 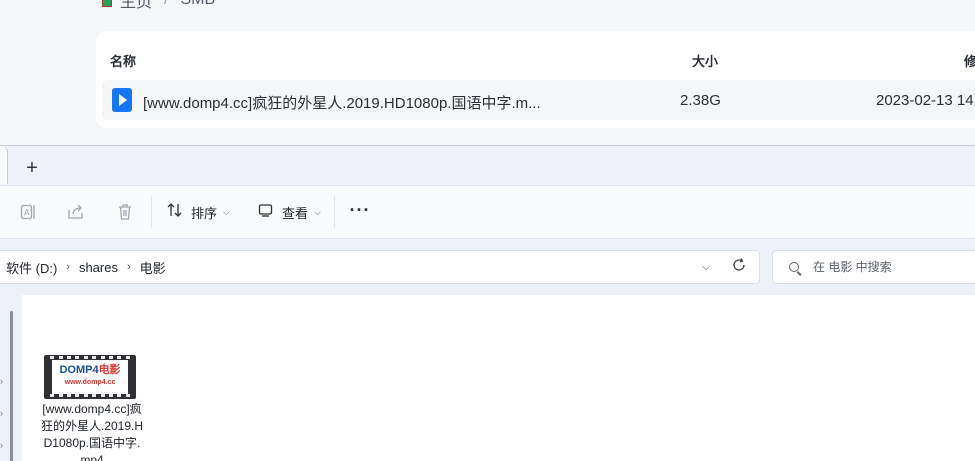 What do you see at coordinates (794, 267) in the screenshot?
I see `search-icon` at bounding box center [794, 267].